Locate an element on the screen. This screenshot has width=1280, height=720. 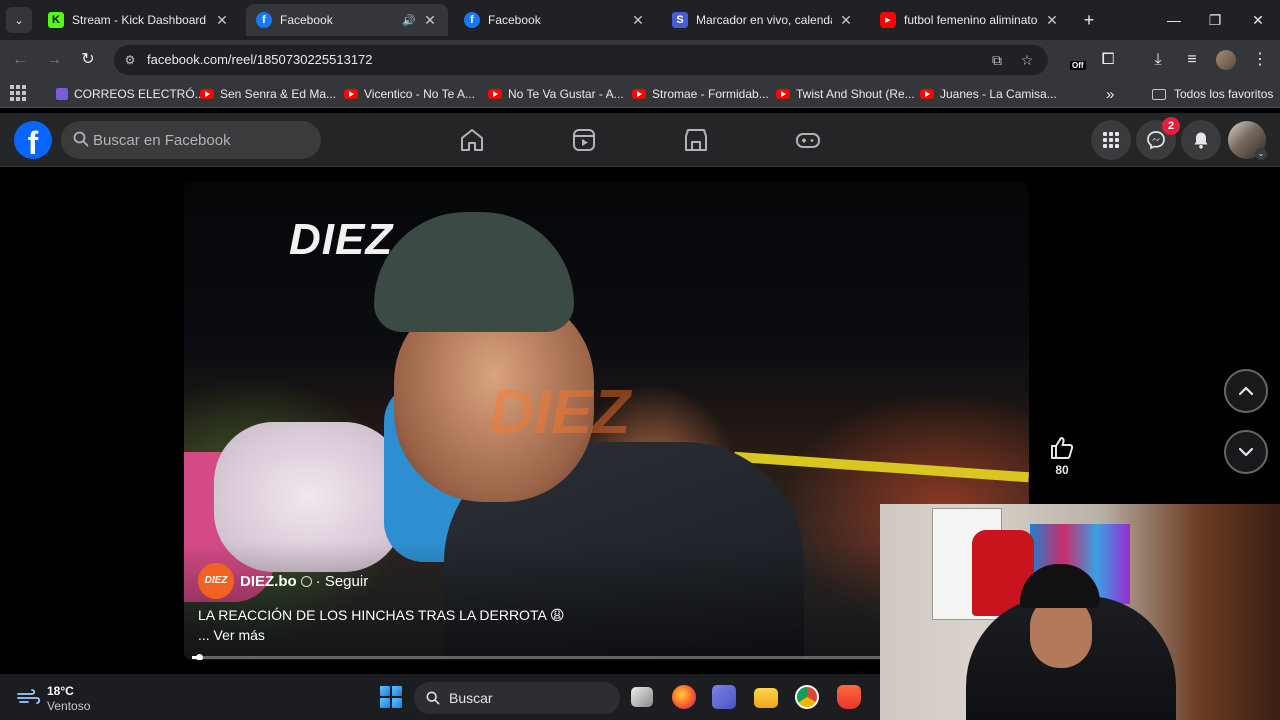
author-name: DIEZ.bo is located at coordinates (268, 581).